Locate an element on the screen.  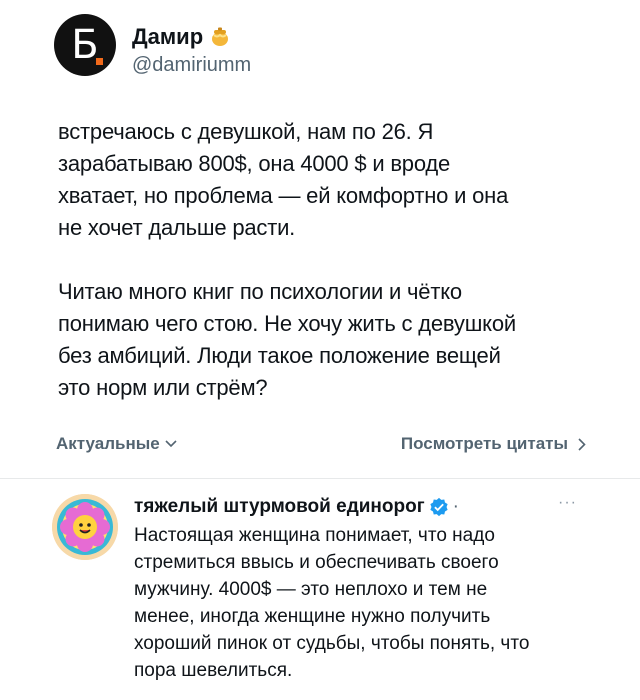
author-names: Дамир @damiriumm is located at coordinates (191, 51).